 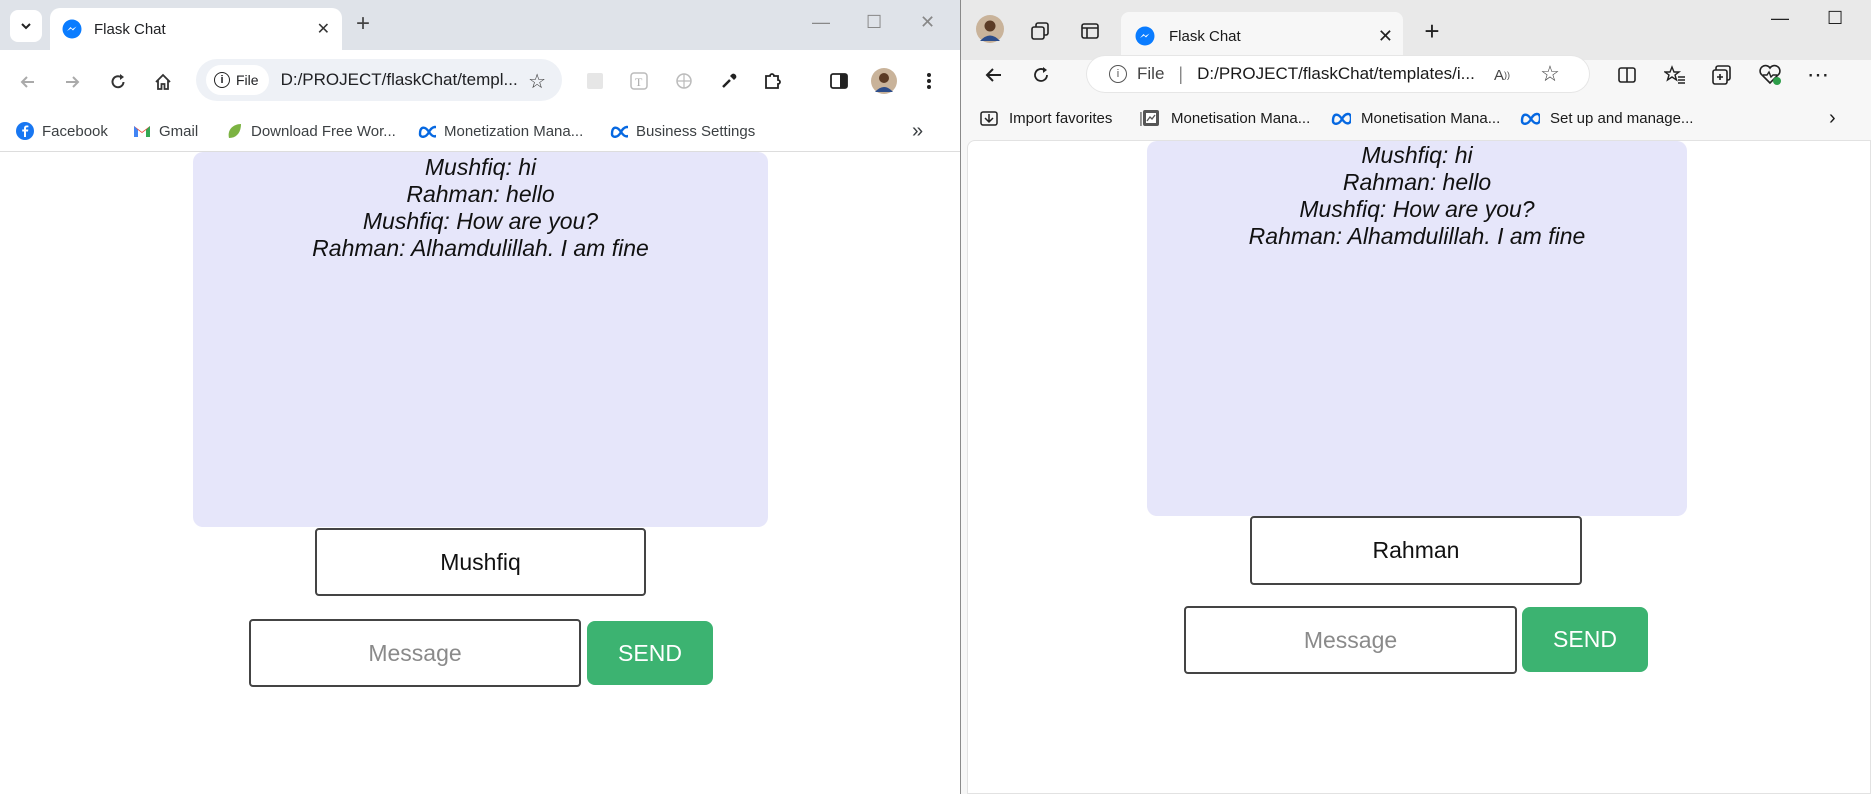 What do you see at coordinates (990, 29) in the screenshot?
I see `edge-profile-avatar` at bounding box center [990, 29].